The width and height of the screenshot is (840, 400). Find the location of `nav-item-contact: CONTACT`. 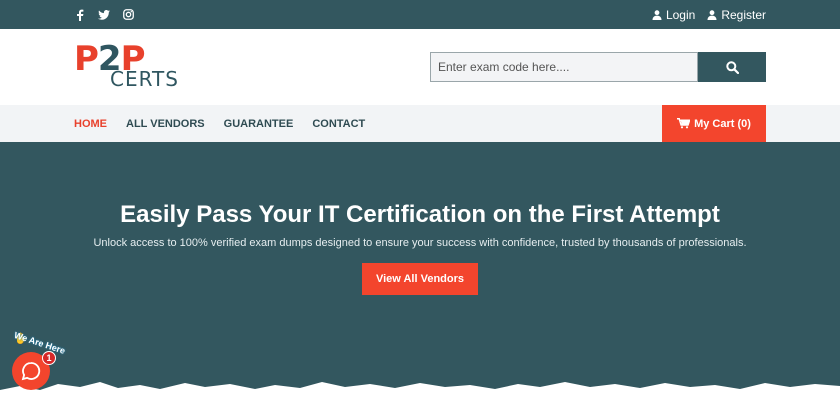

nav-item-contact: CONTACT is located at coordinates (338, 124).